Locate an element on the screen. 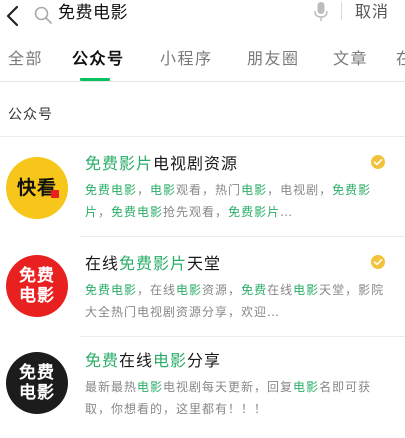 This screenshot has width=405, height=438. avatar-badge is located at coordinates (55, 194).